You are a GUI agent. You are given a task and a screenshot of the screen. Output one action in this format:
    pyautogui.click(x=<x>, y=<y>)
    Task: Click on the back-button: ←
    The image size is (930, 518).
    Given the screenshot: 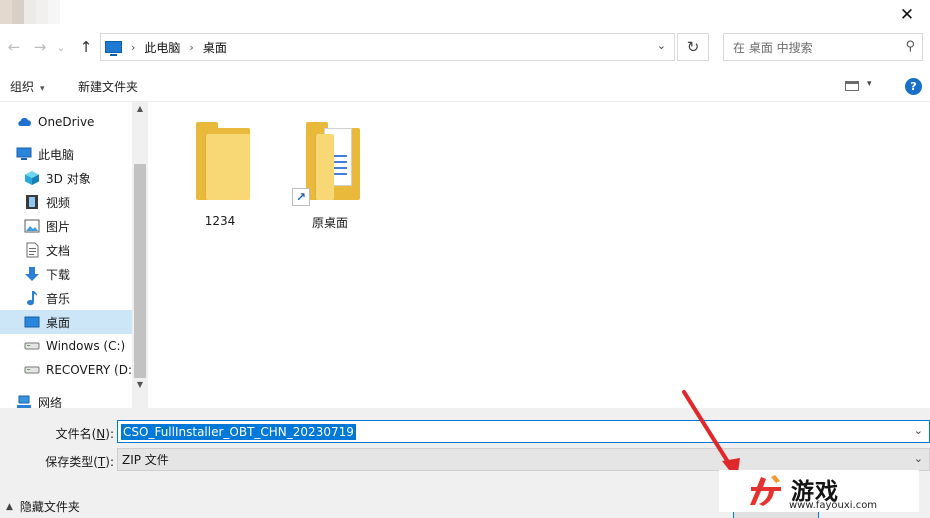 What is the action you would take?
    pyautogui.click(x=14, y=47)
    